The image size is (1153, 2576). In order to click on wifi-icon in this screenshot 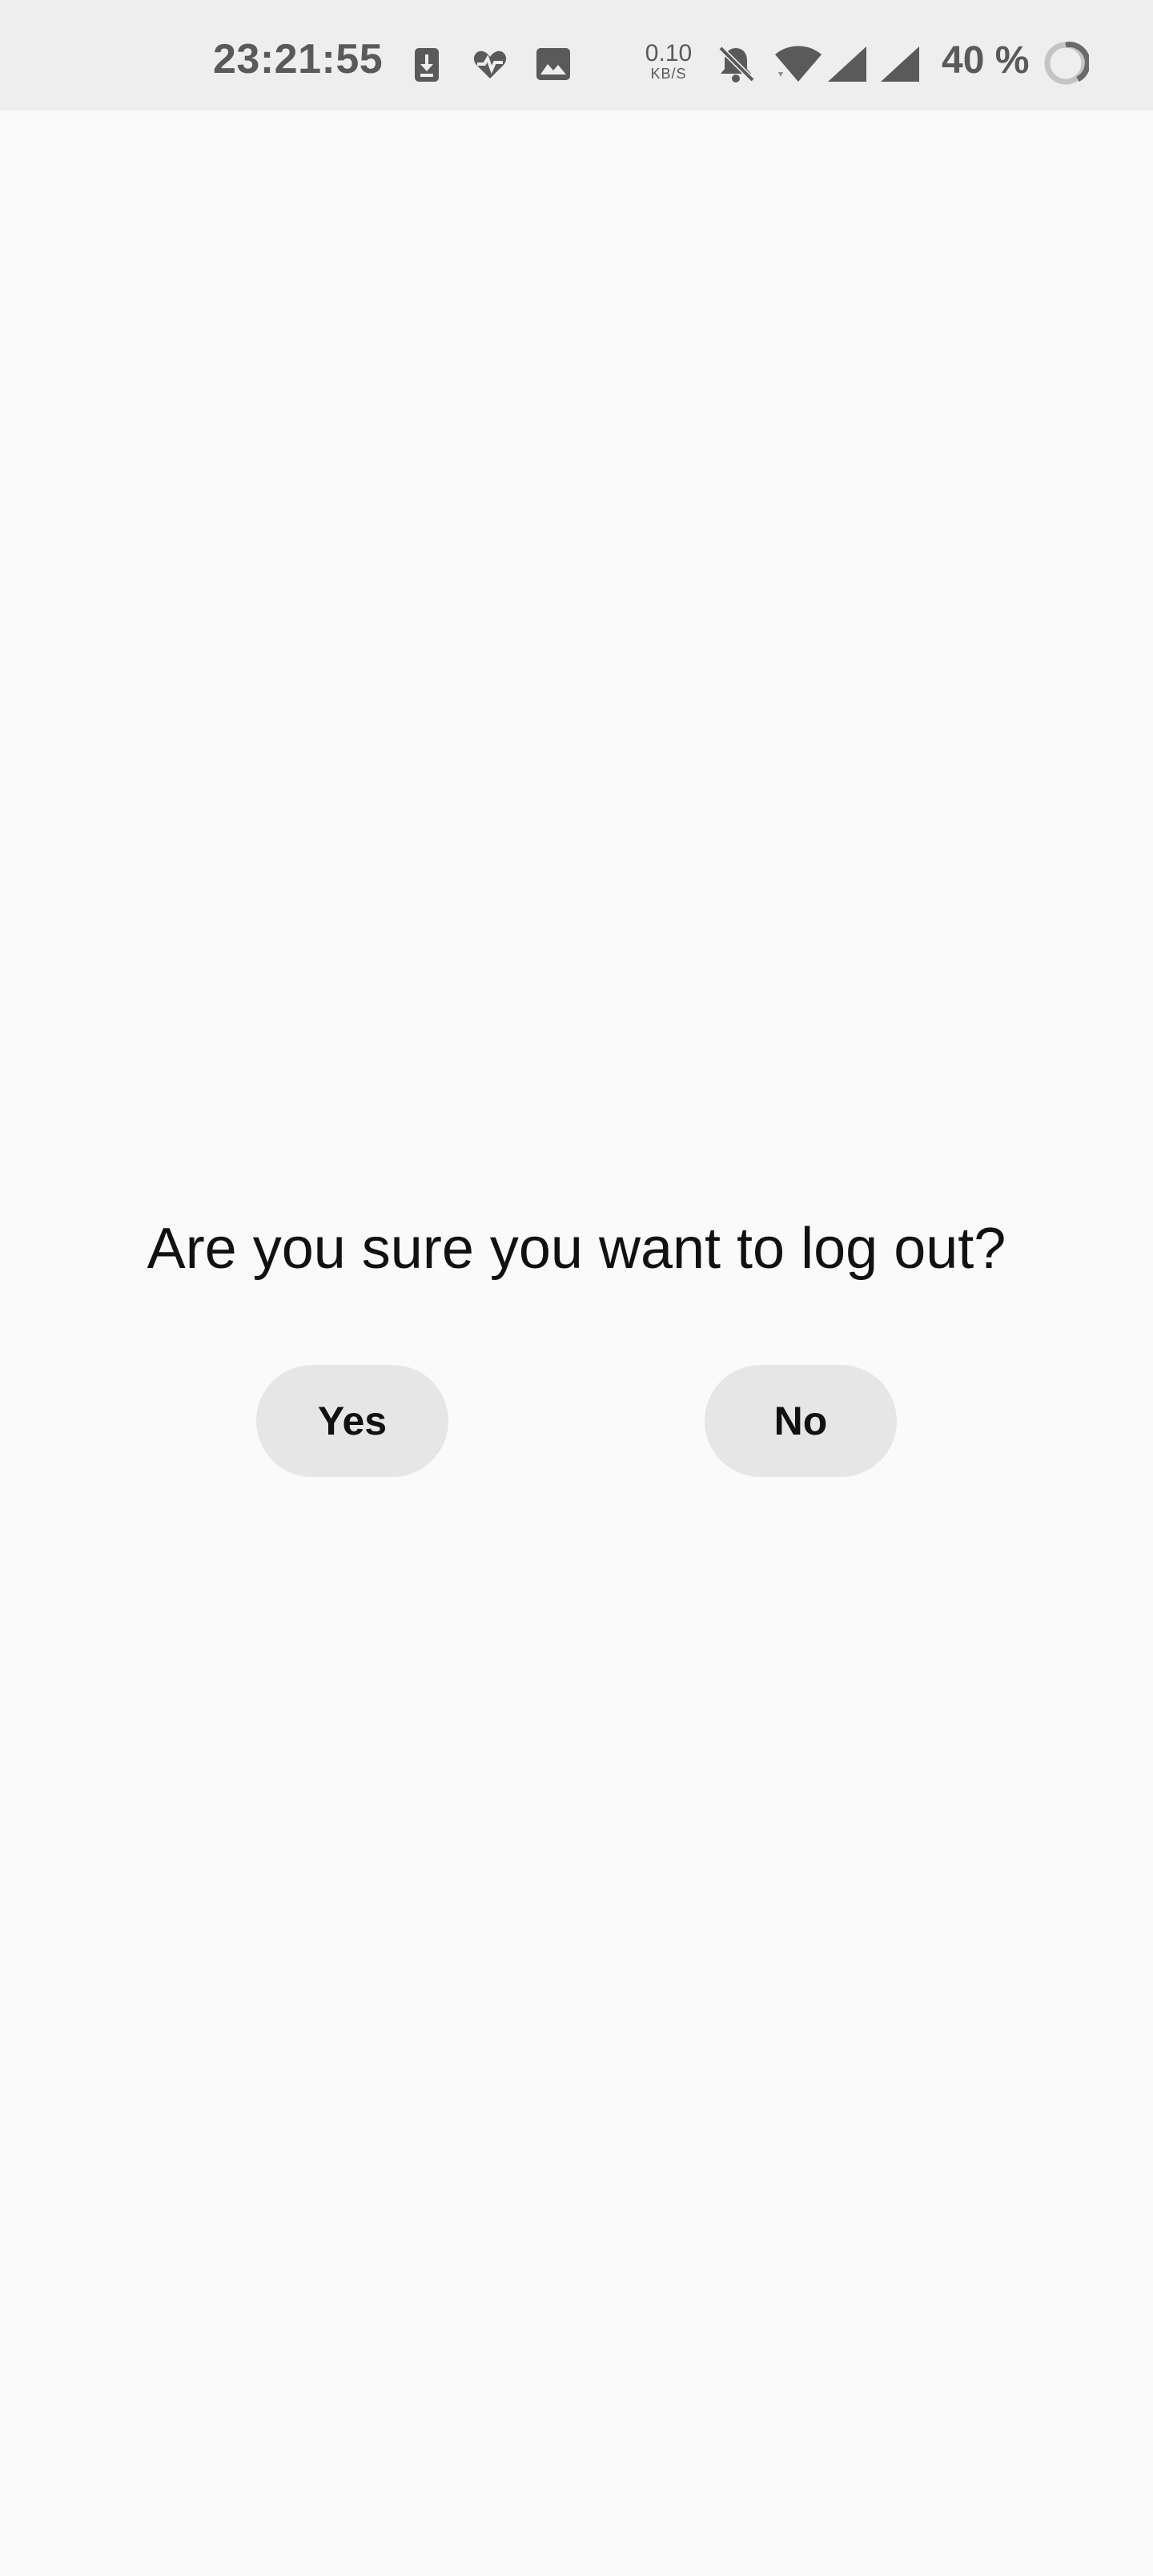, I will do `click(798, 66)`.